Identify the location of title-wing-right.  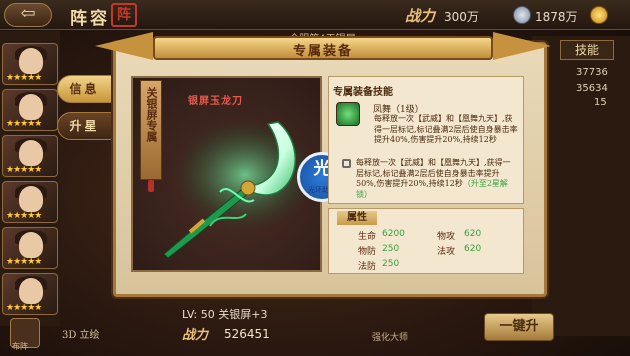
(522, 46).